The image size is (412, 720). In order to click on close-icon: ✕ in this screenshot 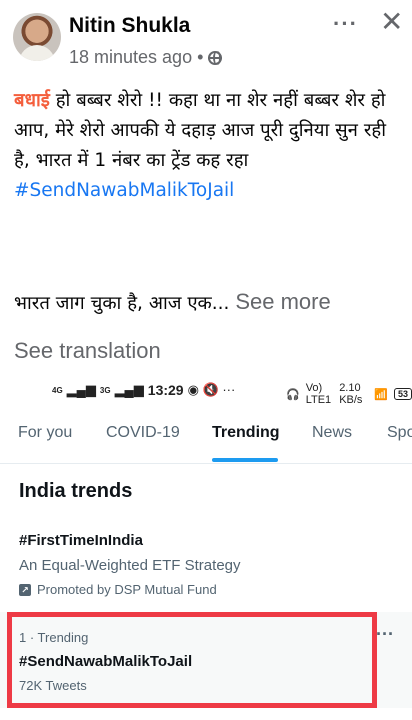, I will do `click(391, 22)`.